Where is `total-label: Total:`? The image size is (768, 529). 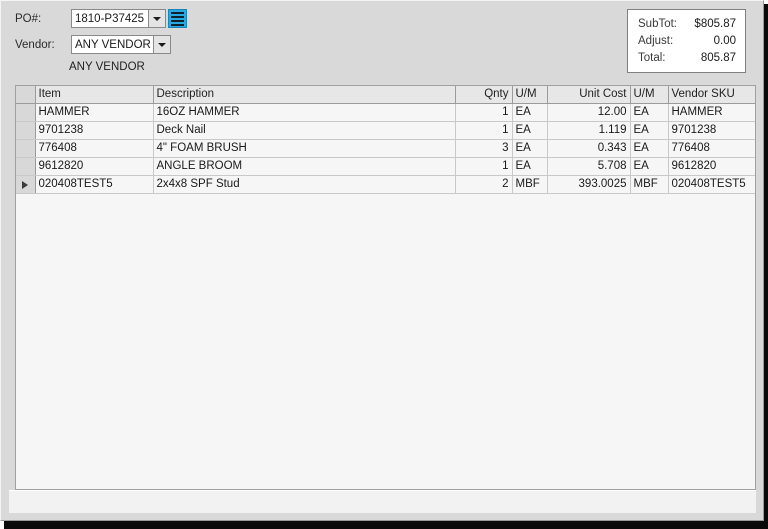 total-label: Total: is located at coordinates (652, 58).